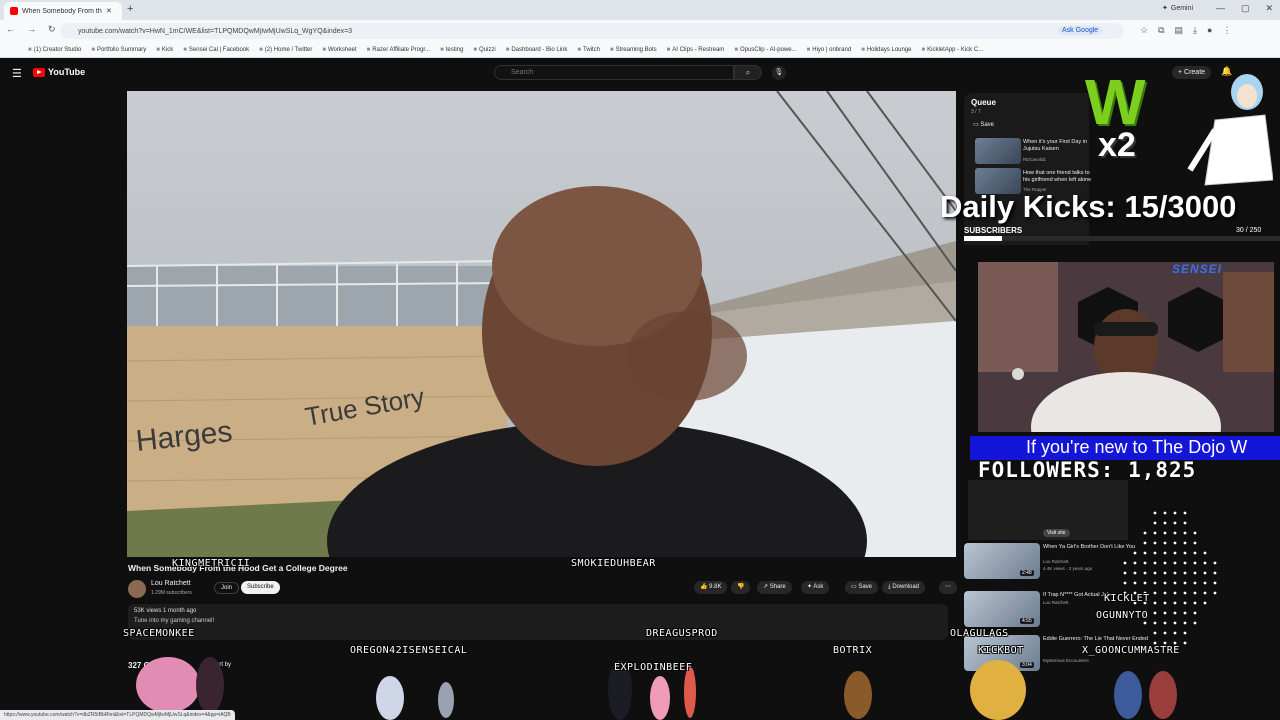 The height and width of the screenshot is (720, 1280). What do you see at coordinates (1161, 30) in the screenshot?
I see `extensions-icon: ⧉` at bounding box center [1161, 30].